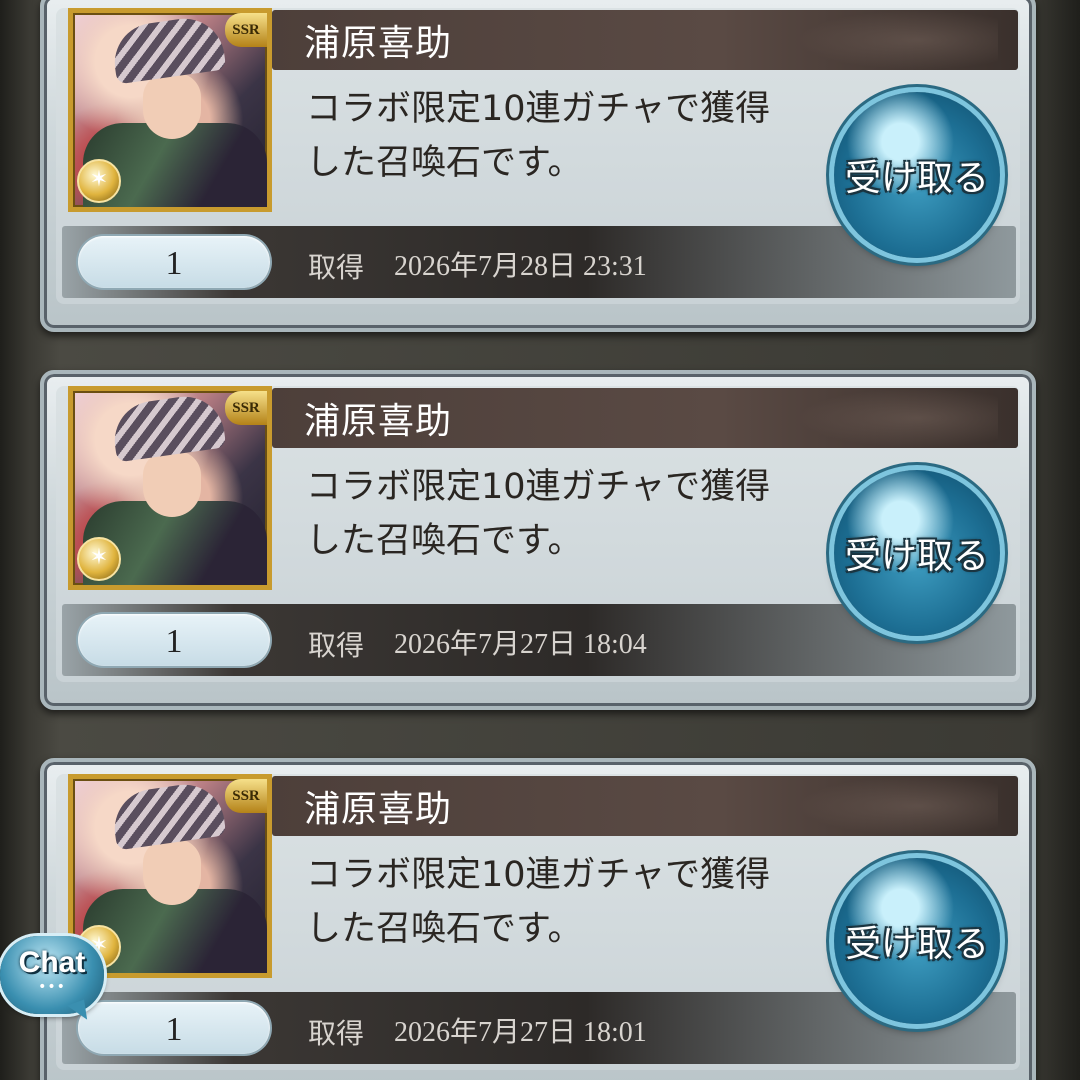 Image resolution: width=1080 pixels, height=1080 pixels. Describe the element at coordinates (52, 962) in the screenshot. I see `chat-label: Chat` at that location.